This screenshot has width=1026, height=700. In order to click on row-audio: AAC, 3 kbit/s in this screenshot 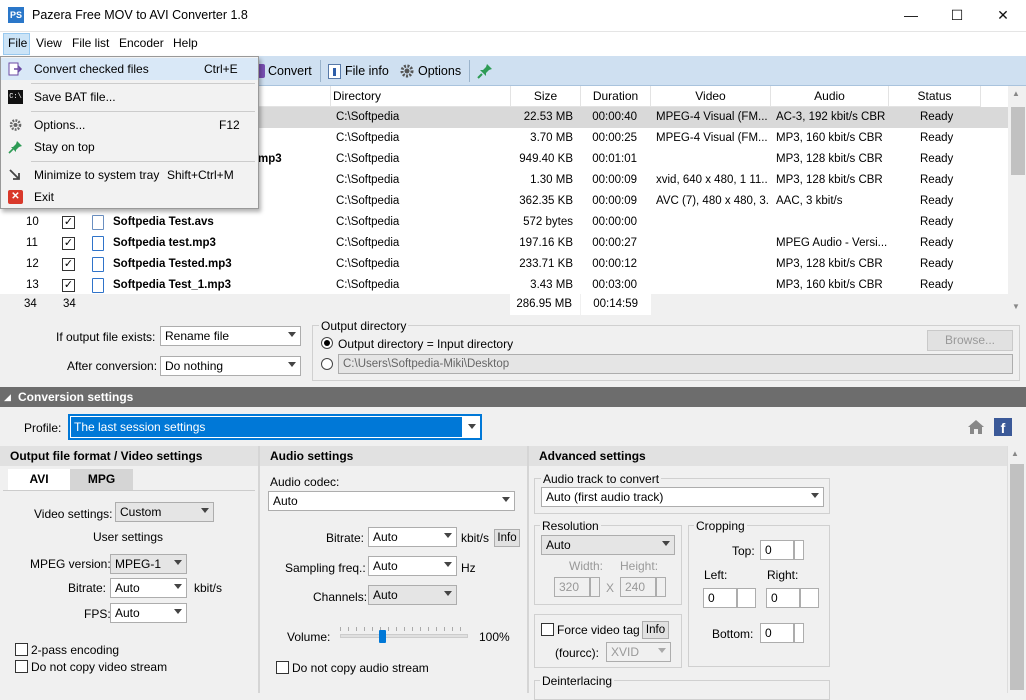, I will do `click(809, 201)`.